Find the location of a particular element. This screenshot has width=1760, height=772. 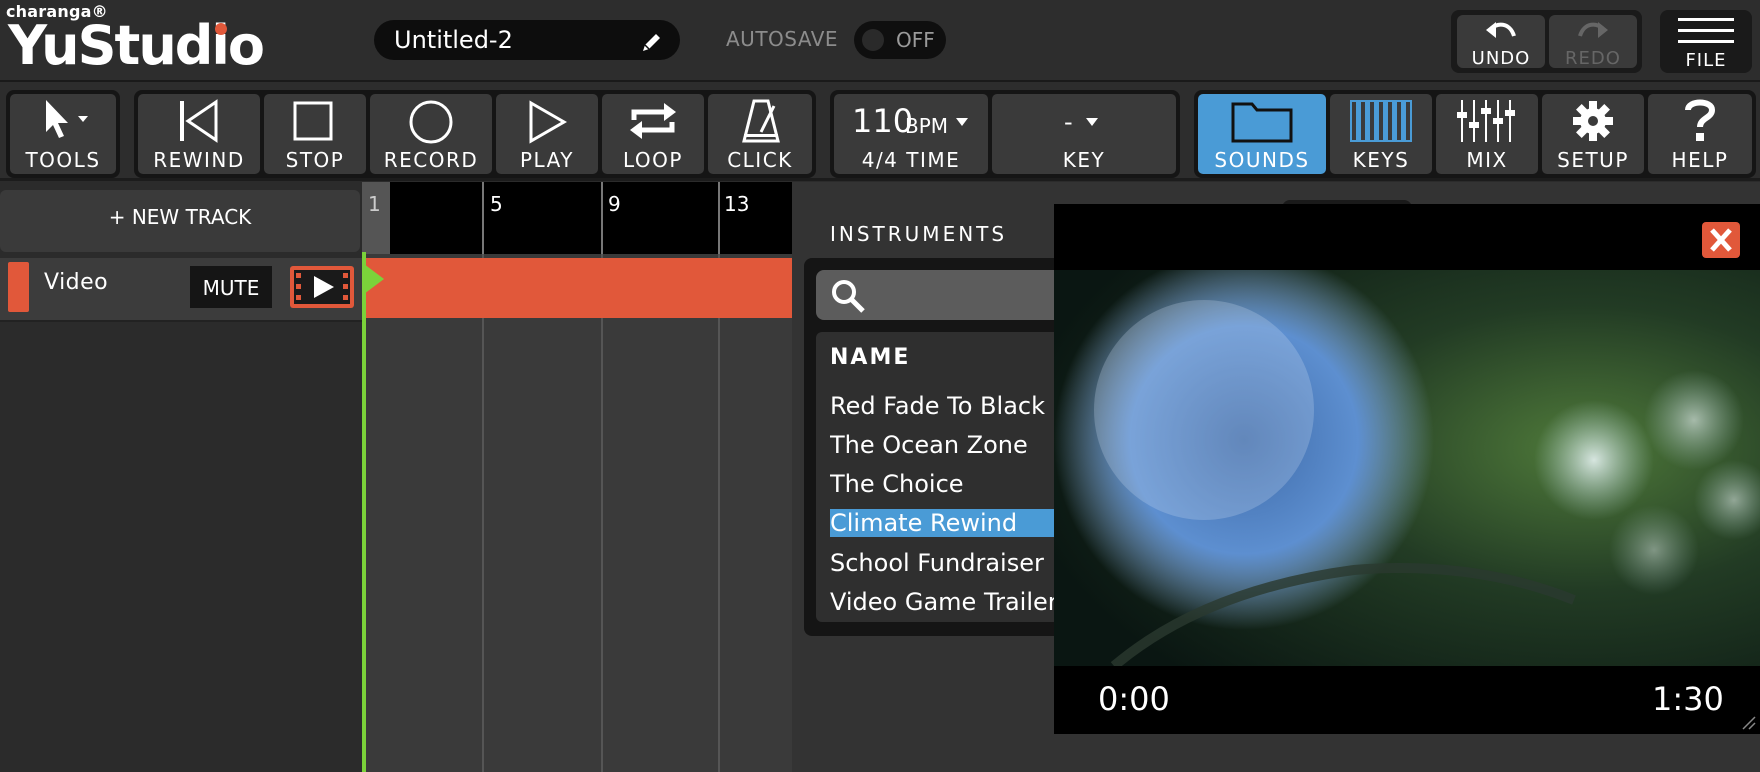

track-name: Video is located at coordinates (76, 282).